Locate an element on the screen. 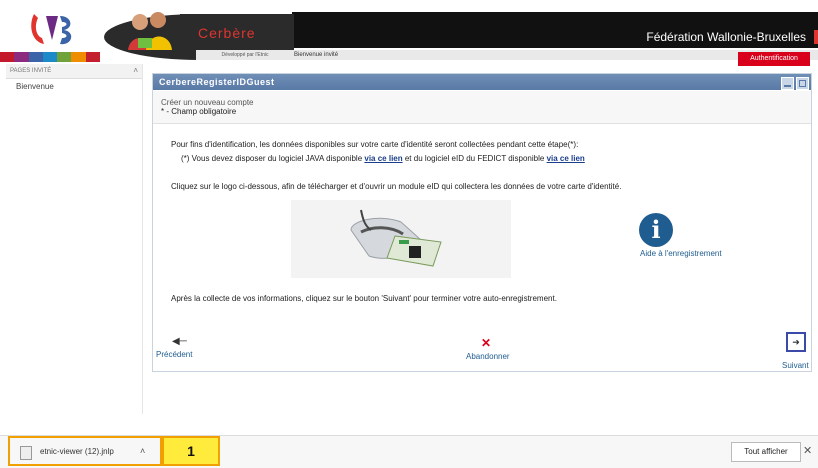 This screenshot has height=468, width=818. federation-title: Fédération Wallonie-Bruxelles is located at coordinates (726, 37).